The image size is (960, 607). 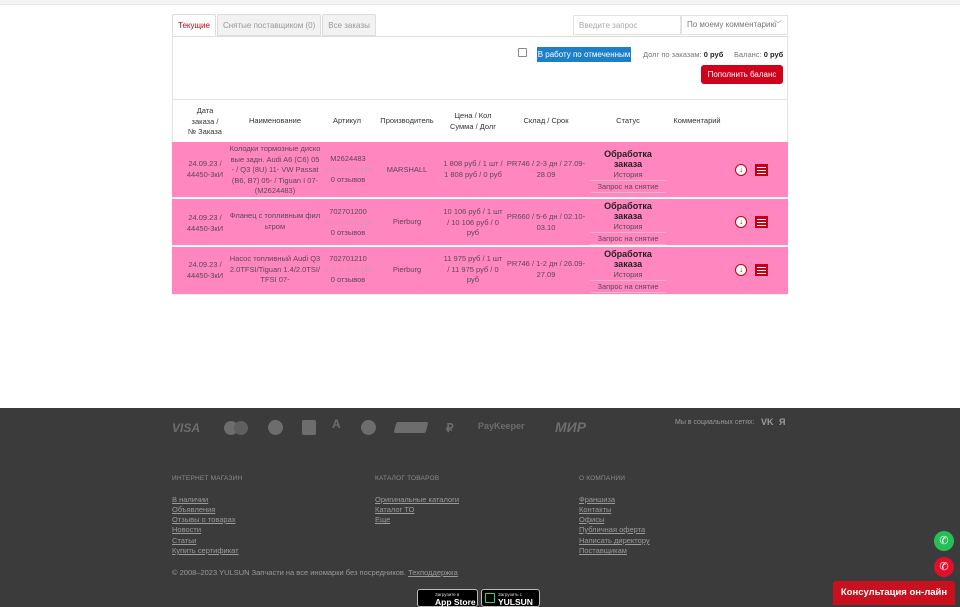 I want to click on footer-link: Еще, so click(x=382, y=519).